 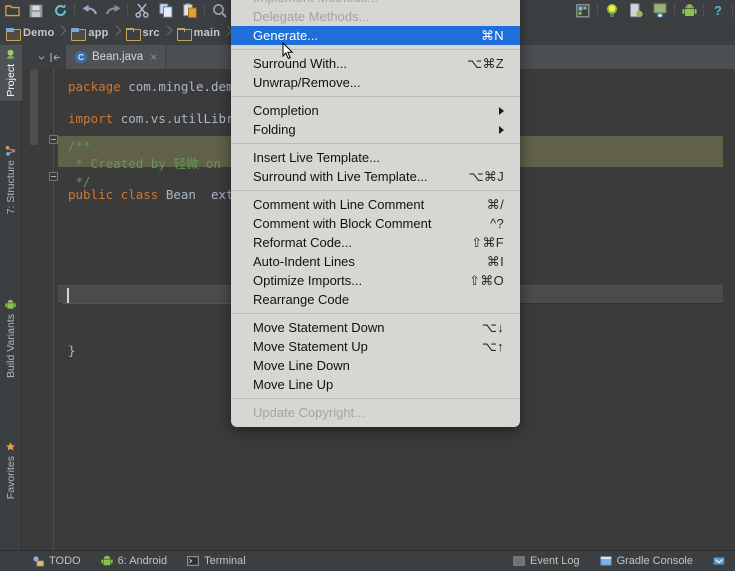 What do you see at coordinates (153, 57) in the screenshot?
I see `close-icon: ×` at bounding box center [153, 57].